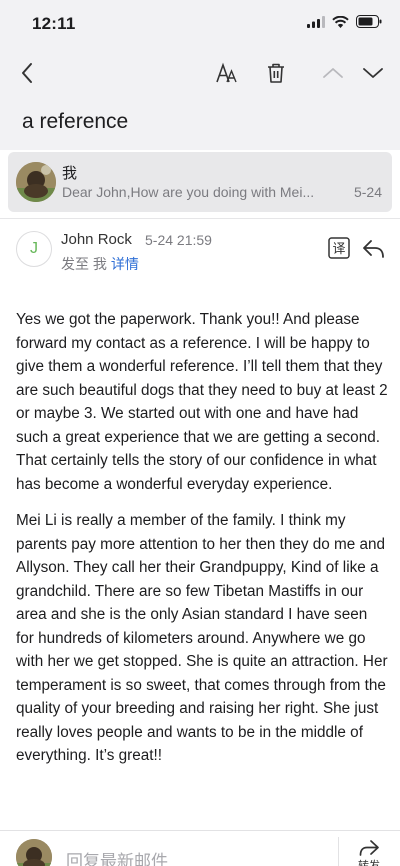 The image size is (400, 866). I want to click on signal-icon, so click(316, 21).